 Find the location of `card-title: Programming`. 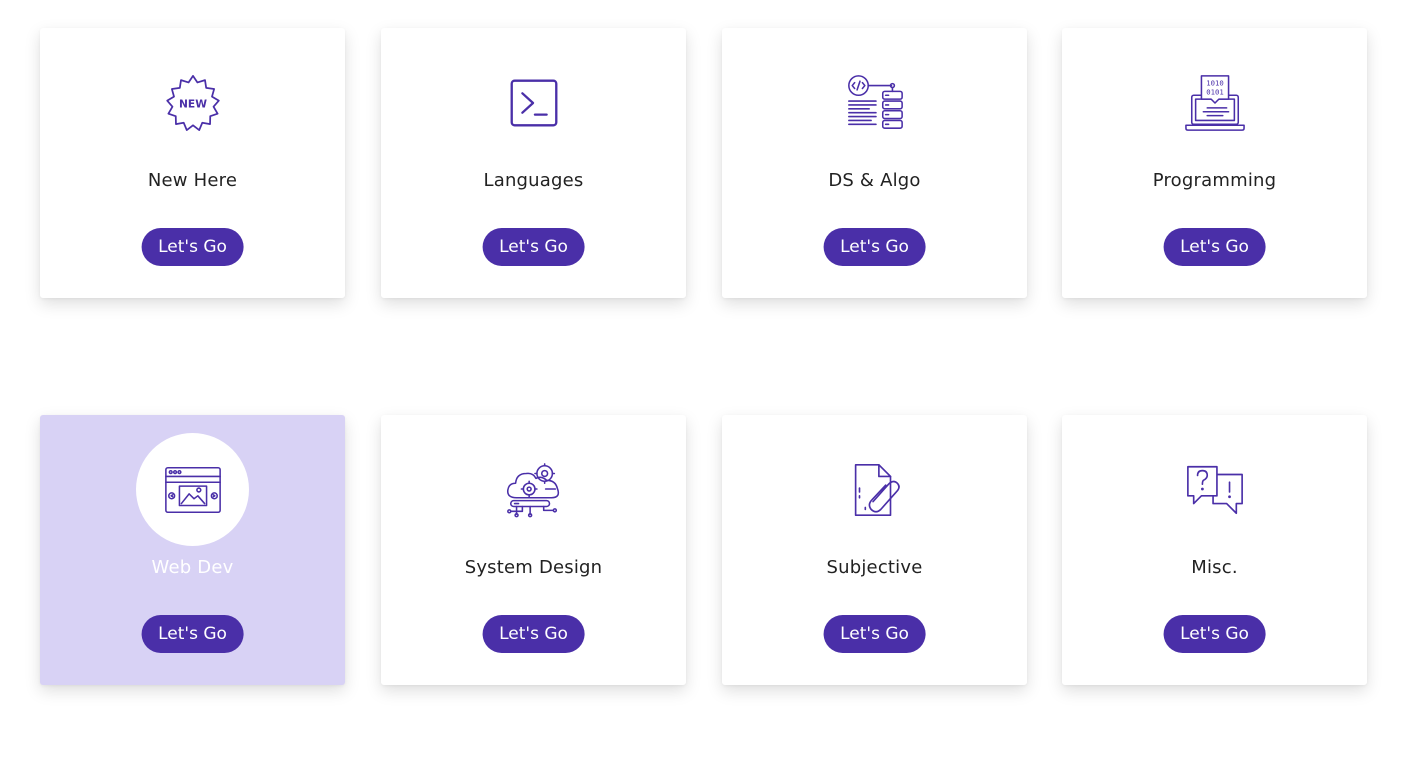

card-title: Programming is located at coordinates (1214, 180).